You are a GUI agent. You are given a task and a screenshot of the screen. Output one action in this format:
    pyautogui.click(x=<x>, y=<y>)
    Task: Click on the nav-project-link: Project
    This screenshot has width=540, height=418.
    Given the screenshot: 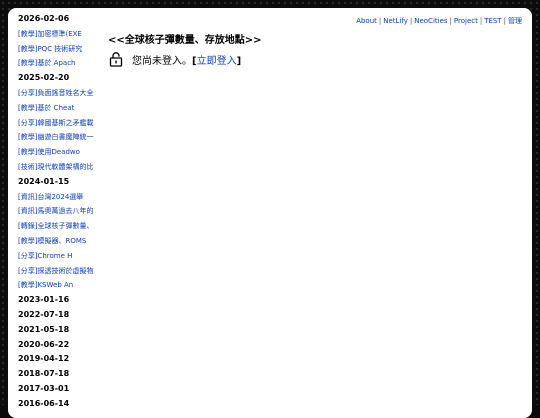 What is the action you would take?
    pyautogui.click(x=466, y=21)
    